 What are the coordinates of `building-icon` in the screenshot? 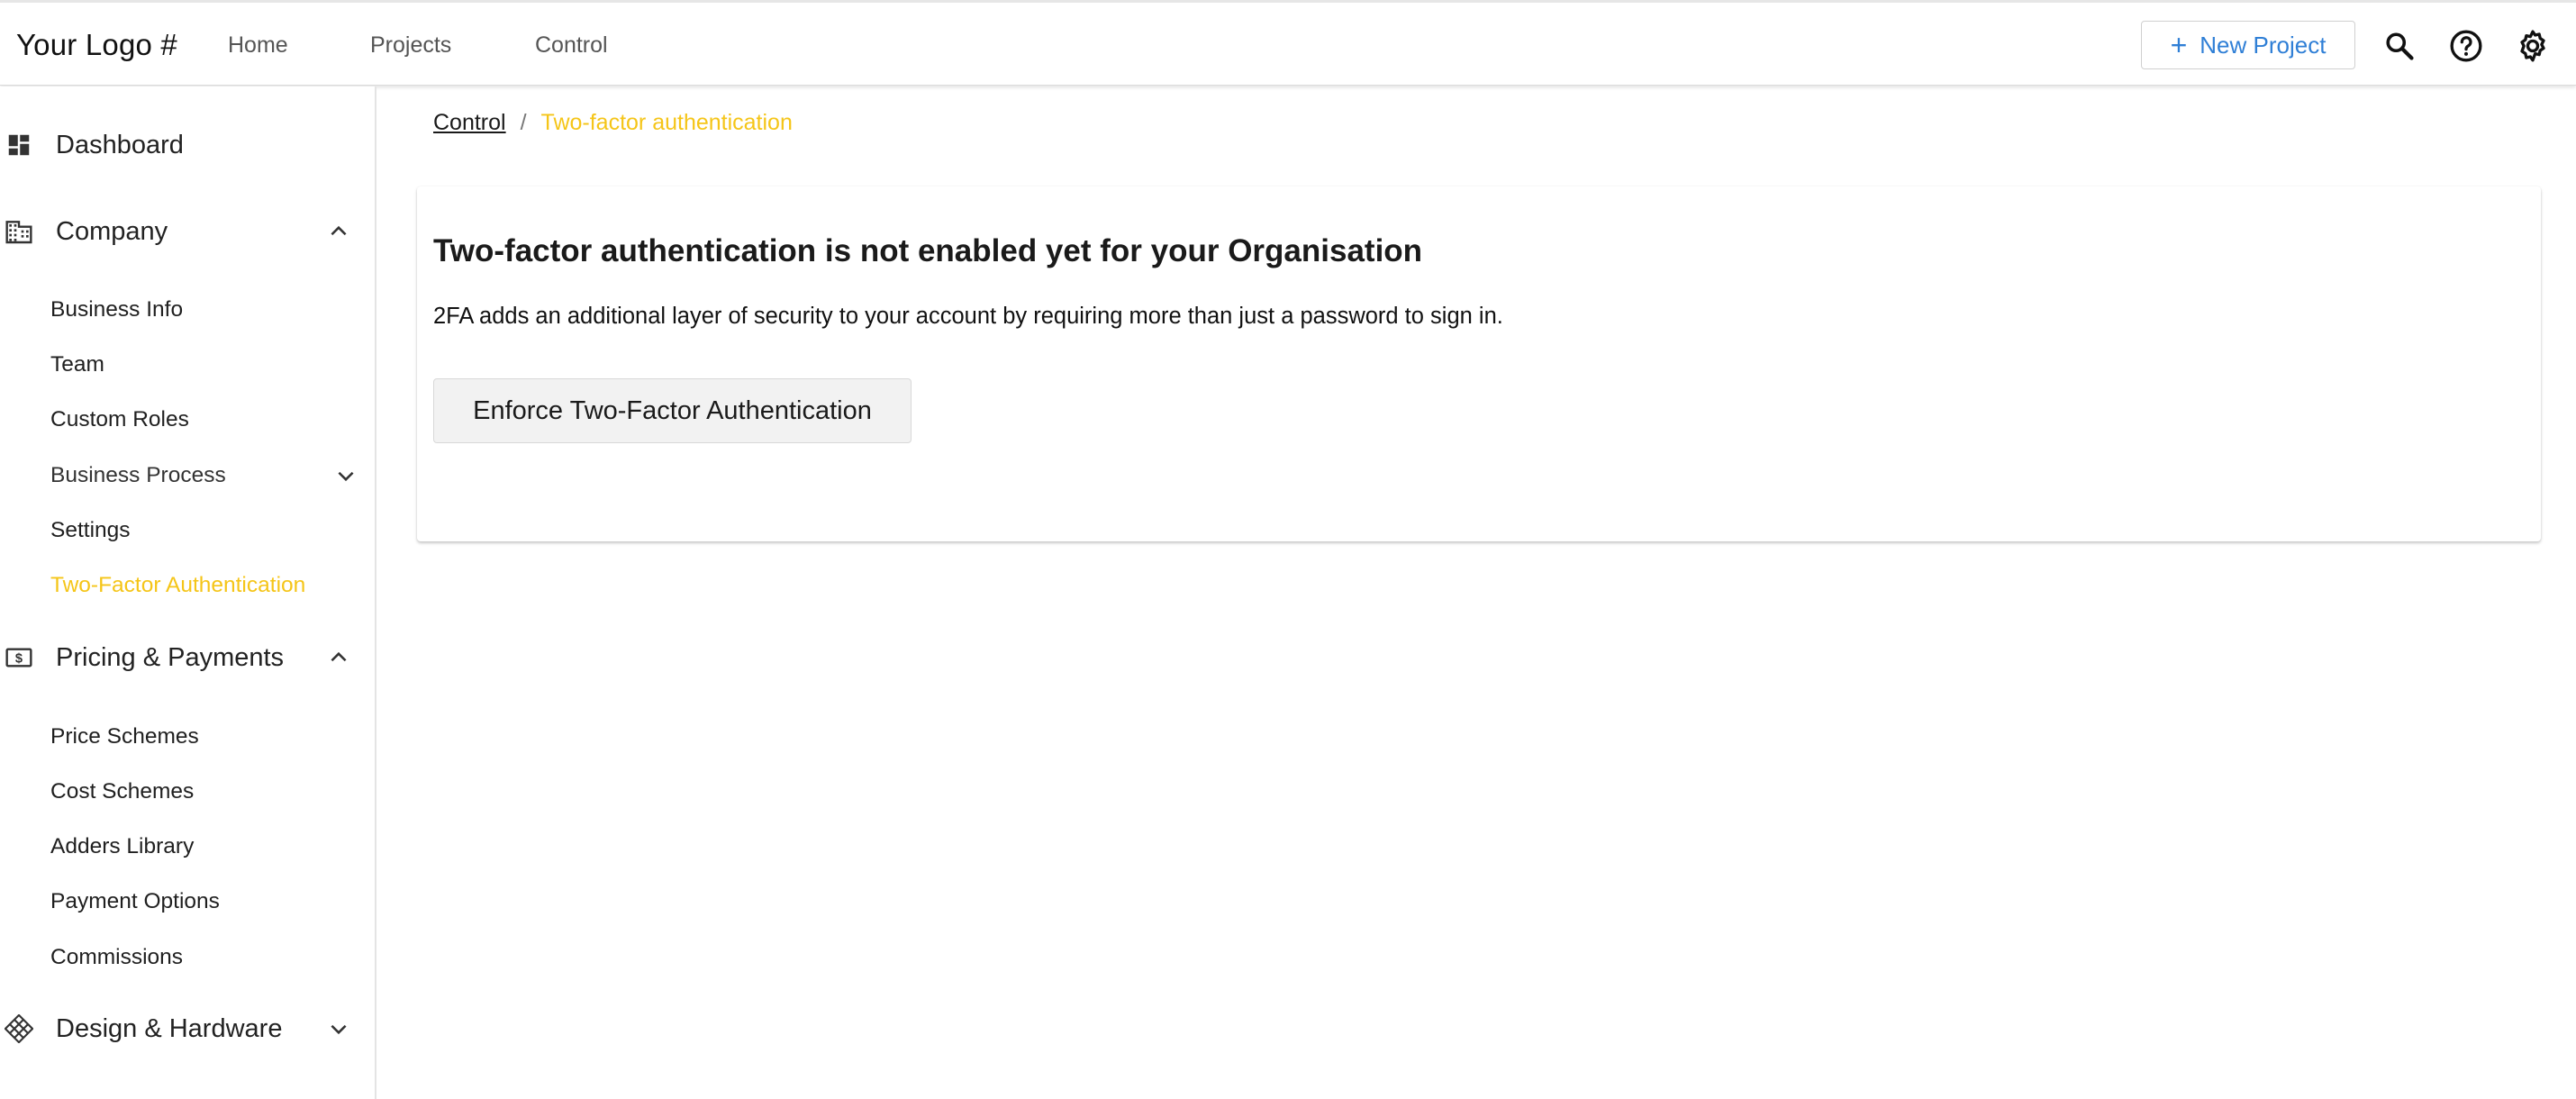 It's located at (19, 232).